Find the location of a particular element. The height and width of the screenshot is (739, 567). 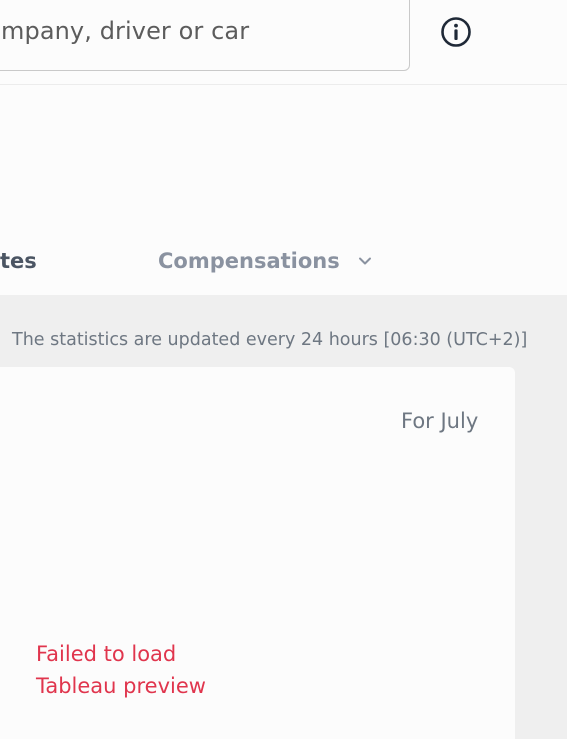

tab-rates: tes is located at coordinates (18, 261).